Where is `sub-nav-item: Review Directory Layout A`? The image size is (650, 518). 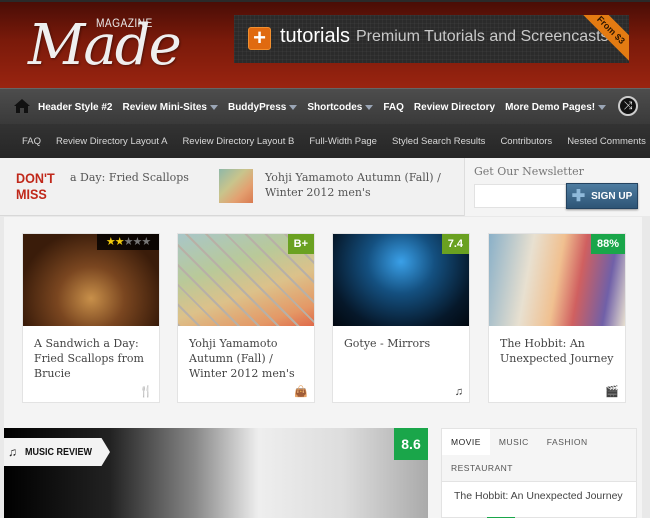
sub-nav-item: Review Directory Layout A is located at coordinates (111, 141).